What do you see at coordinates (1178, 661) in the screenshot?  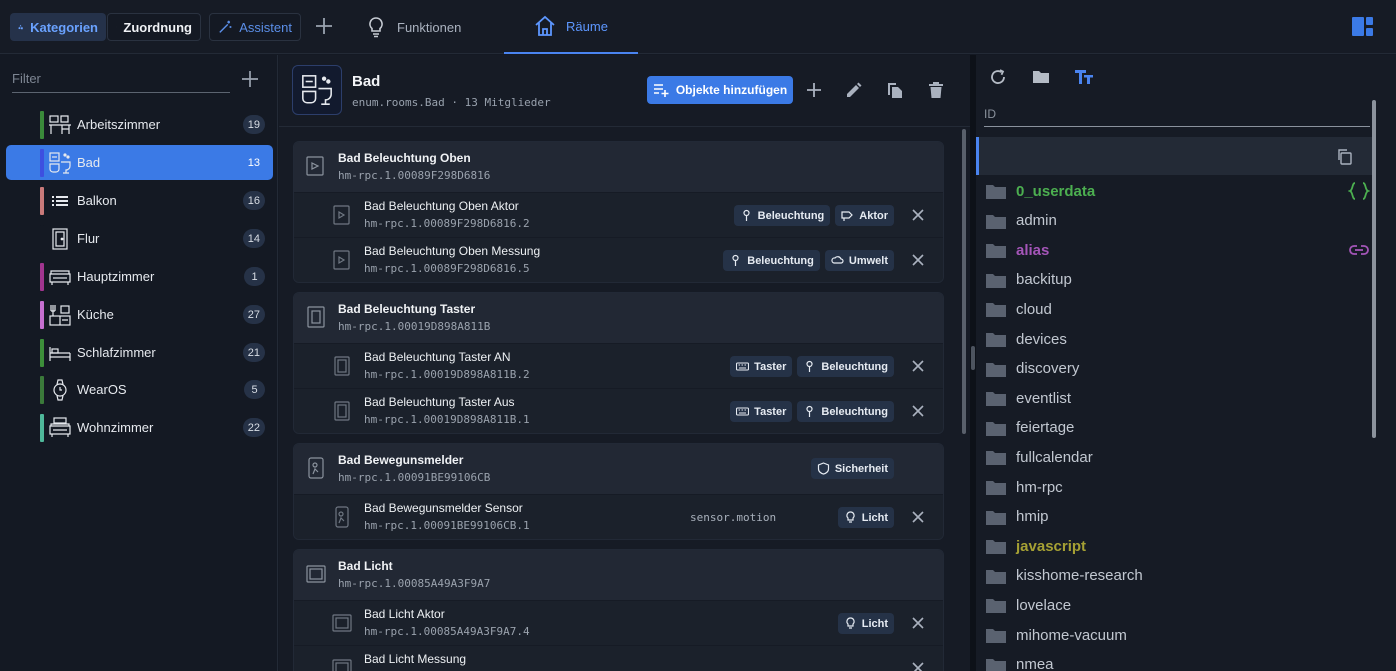 I see `object-tree-item: nmea` at bounding box center [1178, 661].